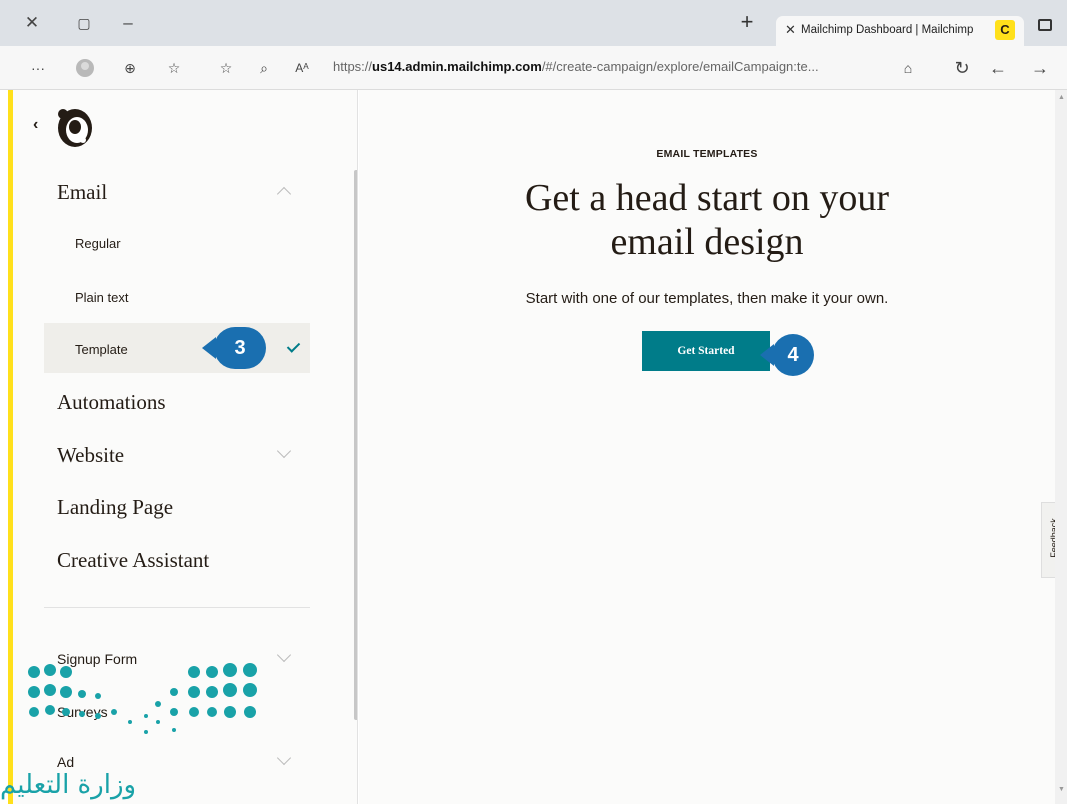 This screenshot has height=804, width=1067. What do you see at coordinates (908, 68) in the screenshot?
I see `lock-icon: ⌂` at bounding box center [908, 68].